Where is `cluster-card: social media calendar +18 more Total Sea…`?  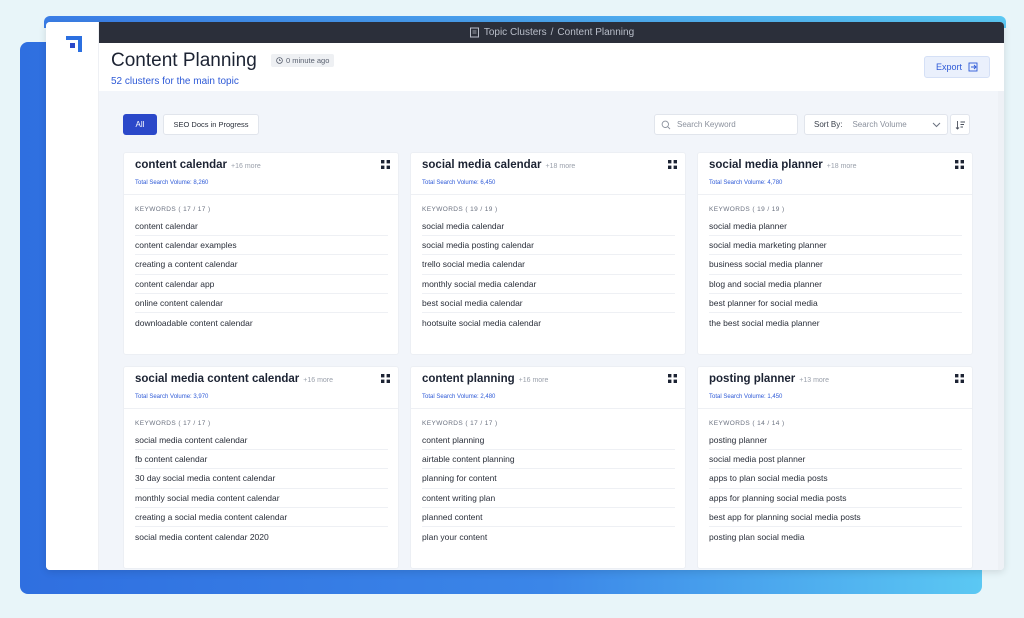 cluster-card: social media calendar +18 more Total Sea… is located at coordinates (548, 253).